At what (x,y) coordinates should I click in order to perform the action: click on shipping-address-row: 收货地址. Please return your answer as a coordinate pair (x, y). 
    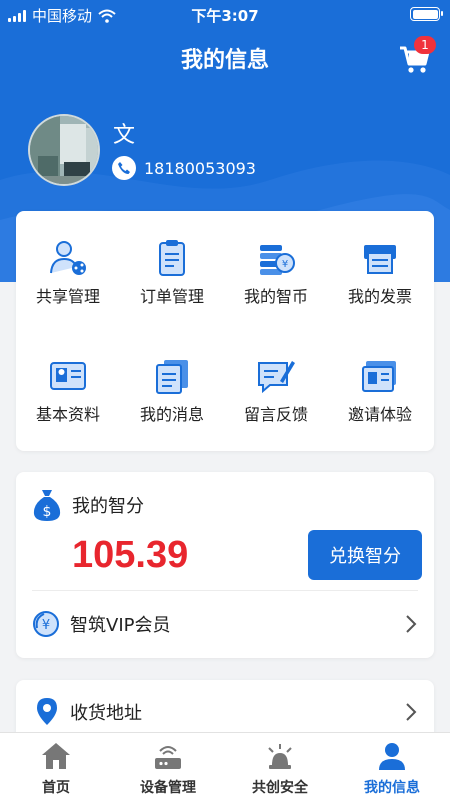
    Looking at the image, I should click on (227, 712).